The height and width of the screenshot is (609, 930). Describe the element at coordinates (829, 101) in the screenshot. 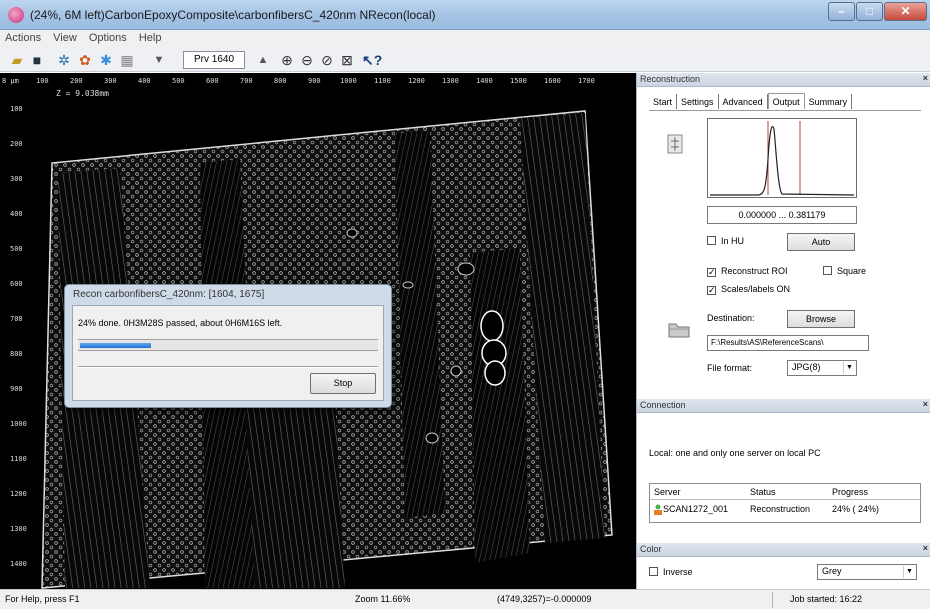

I see `tab-summary: Summary` at that location.